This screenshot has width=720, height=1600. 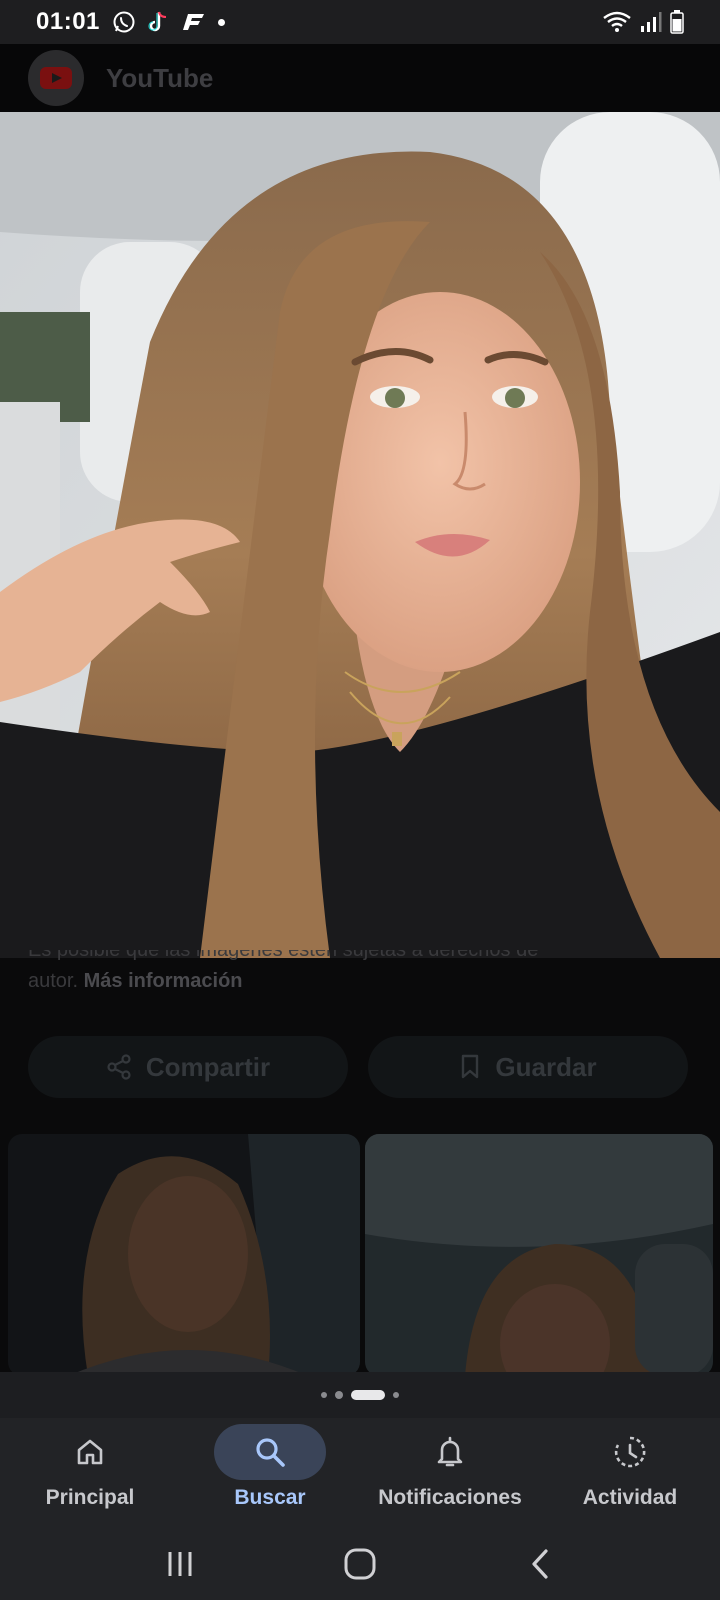 I want to click on youtube-logo-icon, so click(x=56, y=78).